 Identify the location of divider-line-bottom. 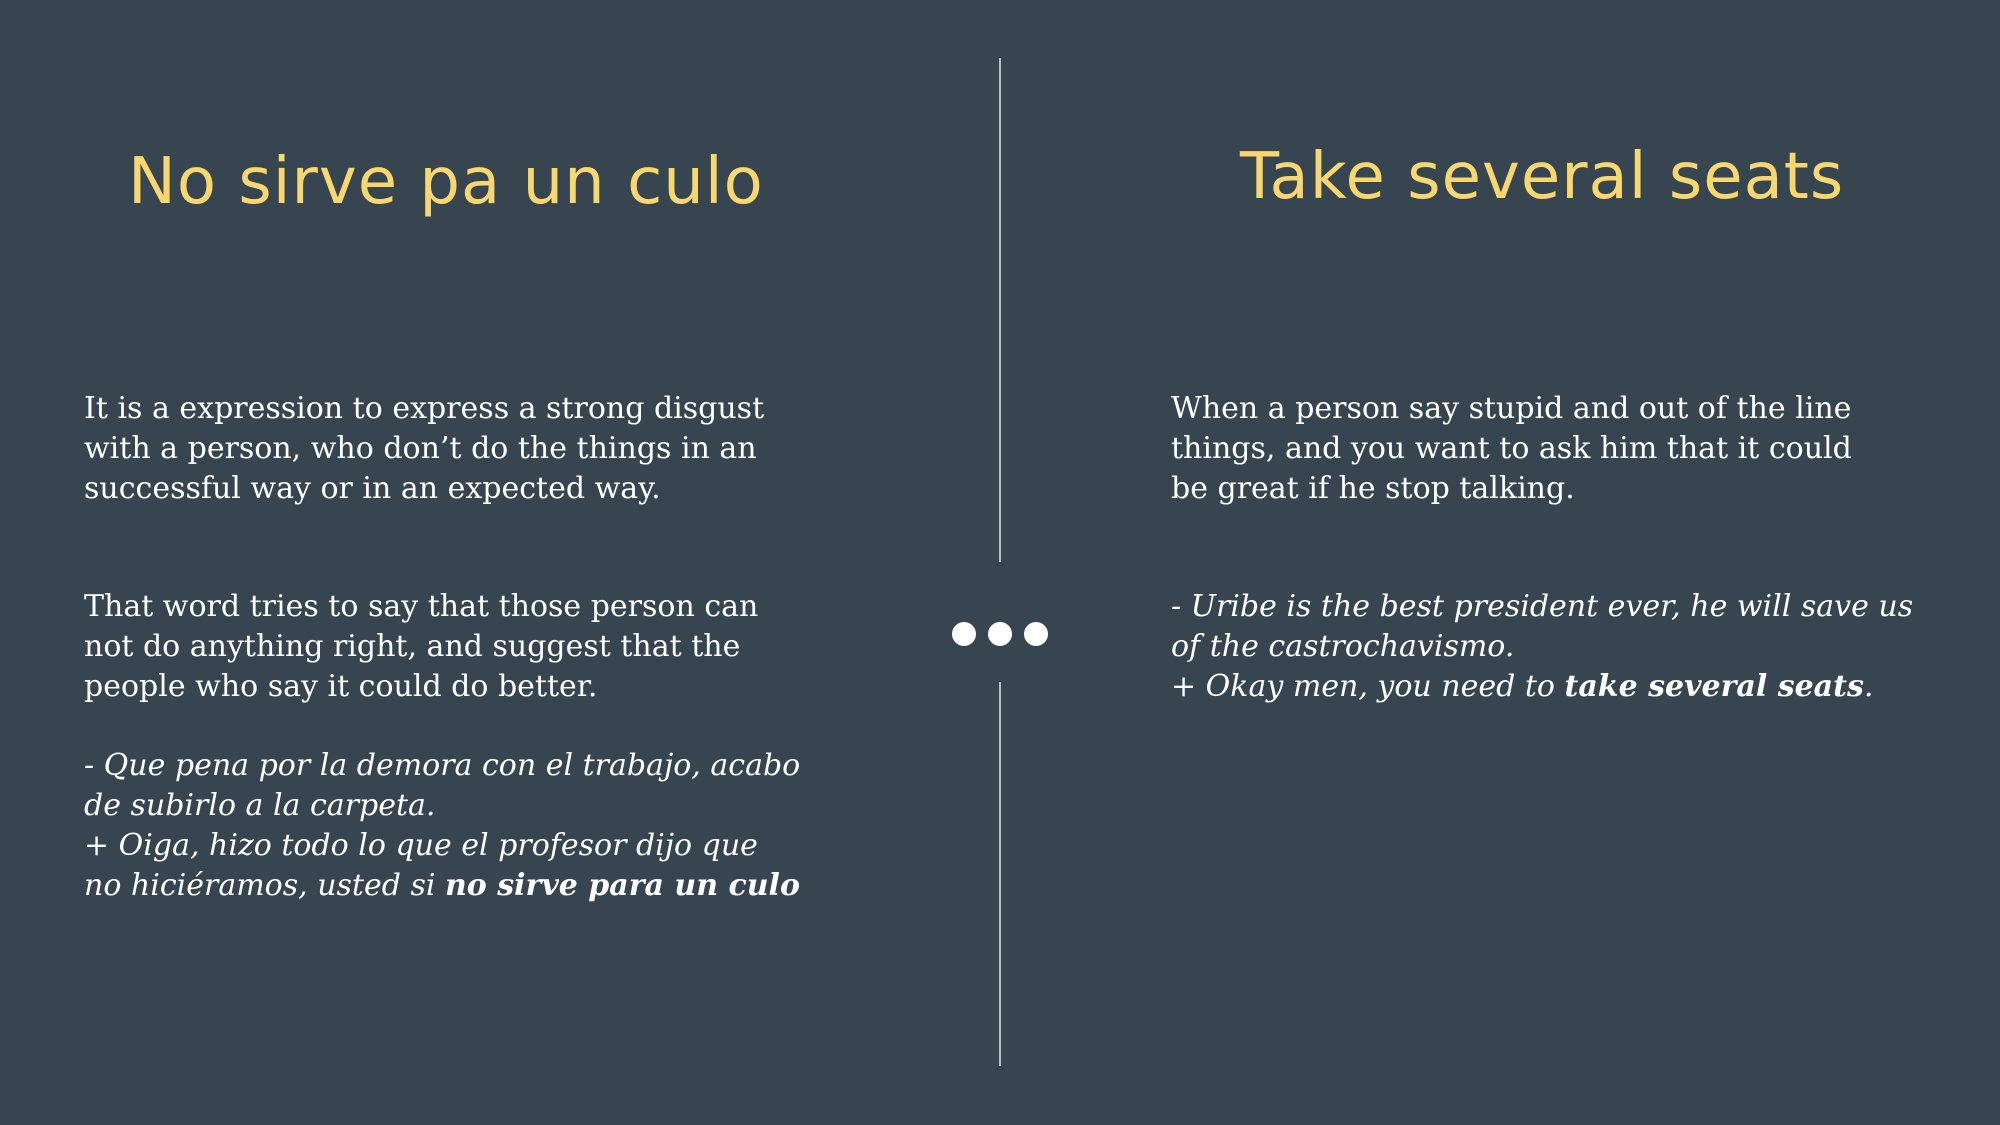
(1000, 874).